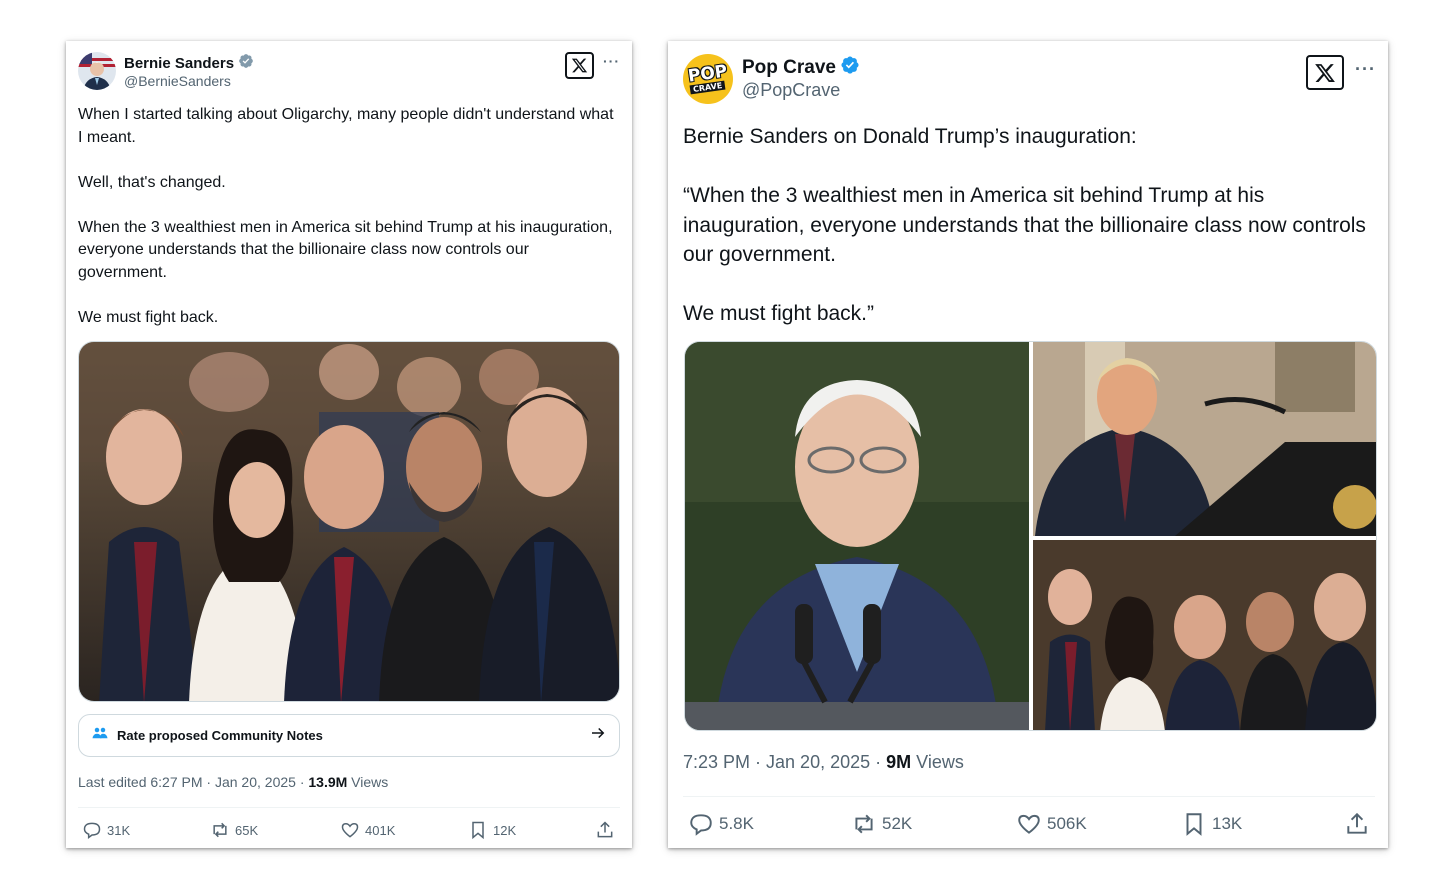 The width and height of the screenshot is (1456, 887). Describe the element at coordinates (328, 782) in the screenshot. I see `views-count: 13.9M` at that location.